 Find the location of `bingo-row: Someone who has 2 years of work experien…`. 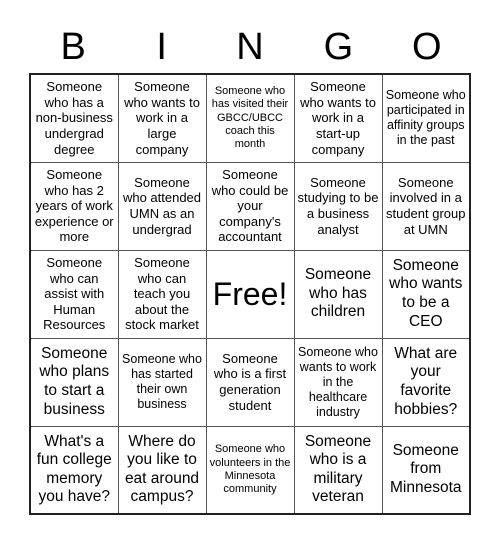

bingo-row: Someone who has 2 years of work experien… is located at coordinates (250, 206).